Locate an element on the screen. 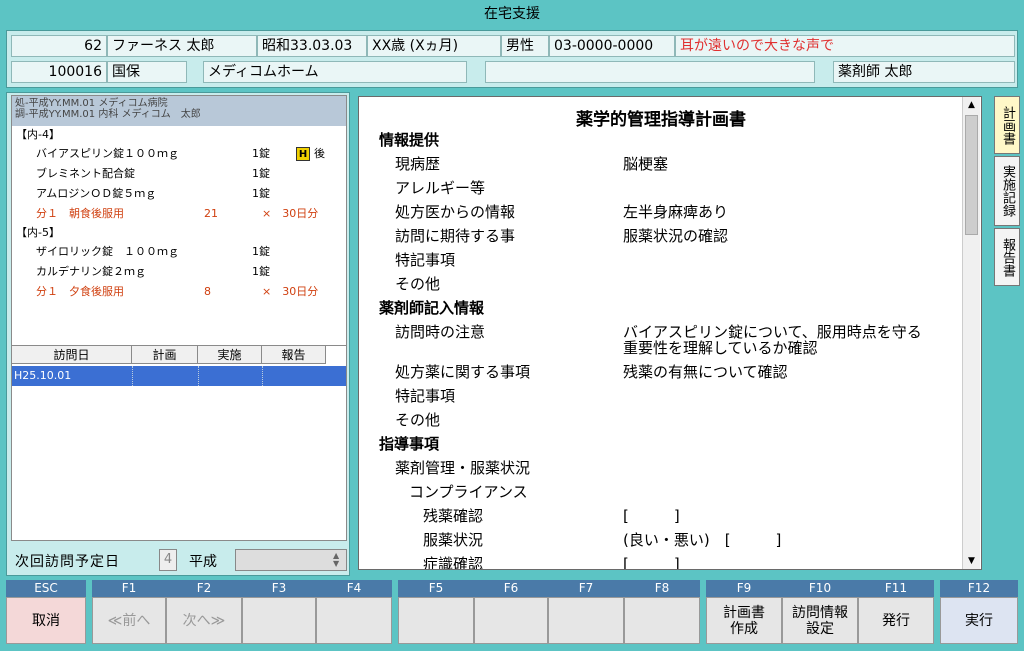  rx-drug-row: ザイロリック錠 １００ｍｇ 1錠 is located at coordinates (179, 252).